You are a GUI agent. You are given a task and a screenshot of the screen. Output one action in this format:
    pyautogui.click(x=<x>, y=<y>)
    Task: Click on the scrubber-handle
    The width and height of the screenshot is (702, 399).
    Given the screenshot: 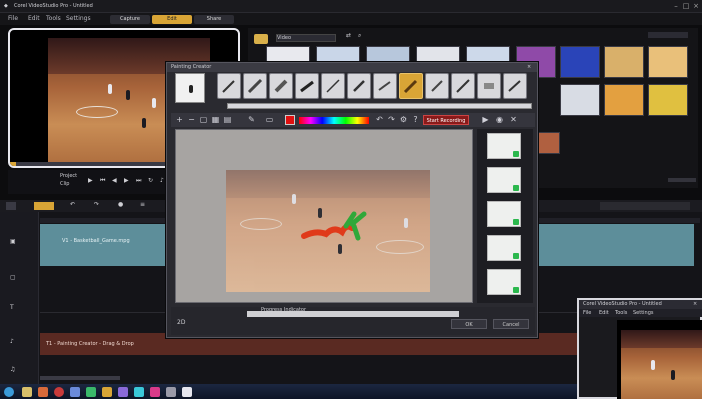 What is the action you would take?
    pyautogui.click(x=13, y=164)
    